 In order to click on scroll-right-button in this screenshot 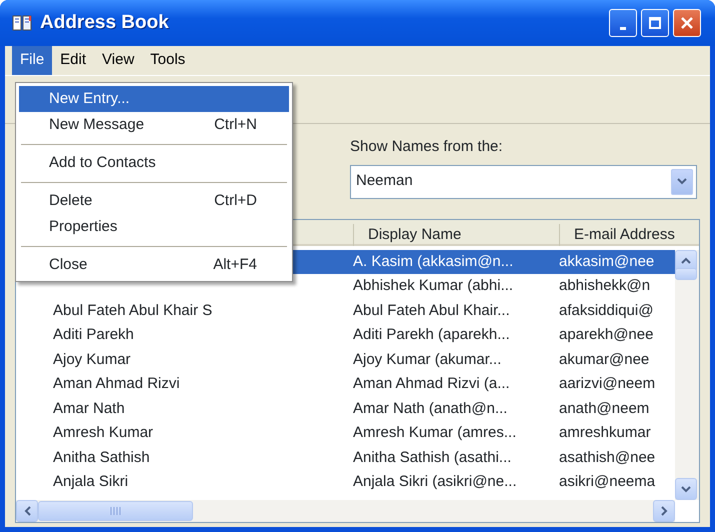, I will do `click(664, 511)`.